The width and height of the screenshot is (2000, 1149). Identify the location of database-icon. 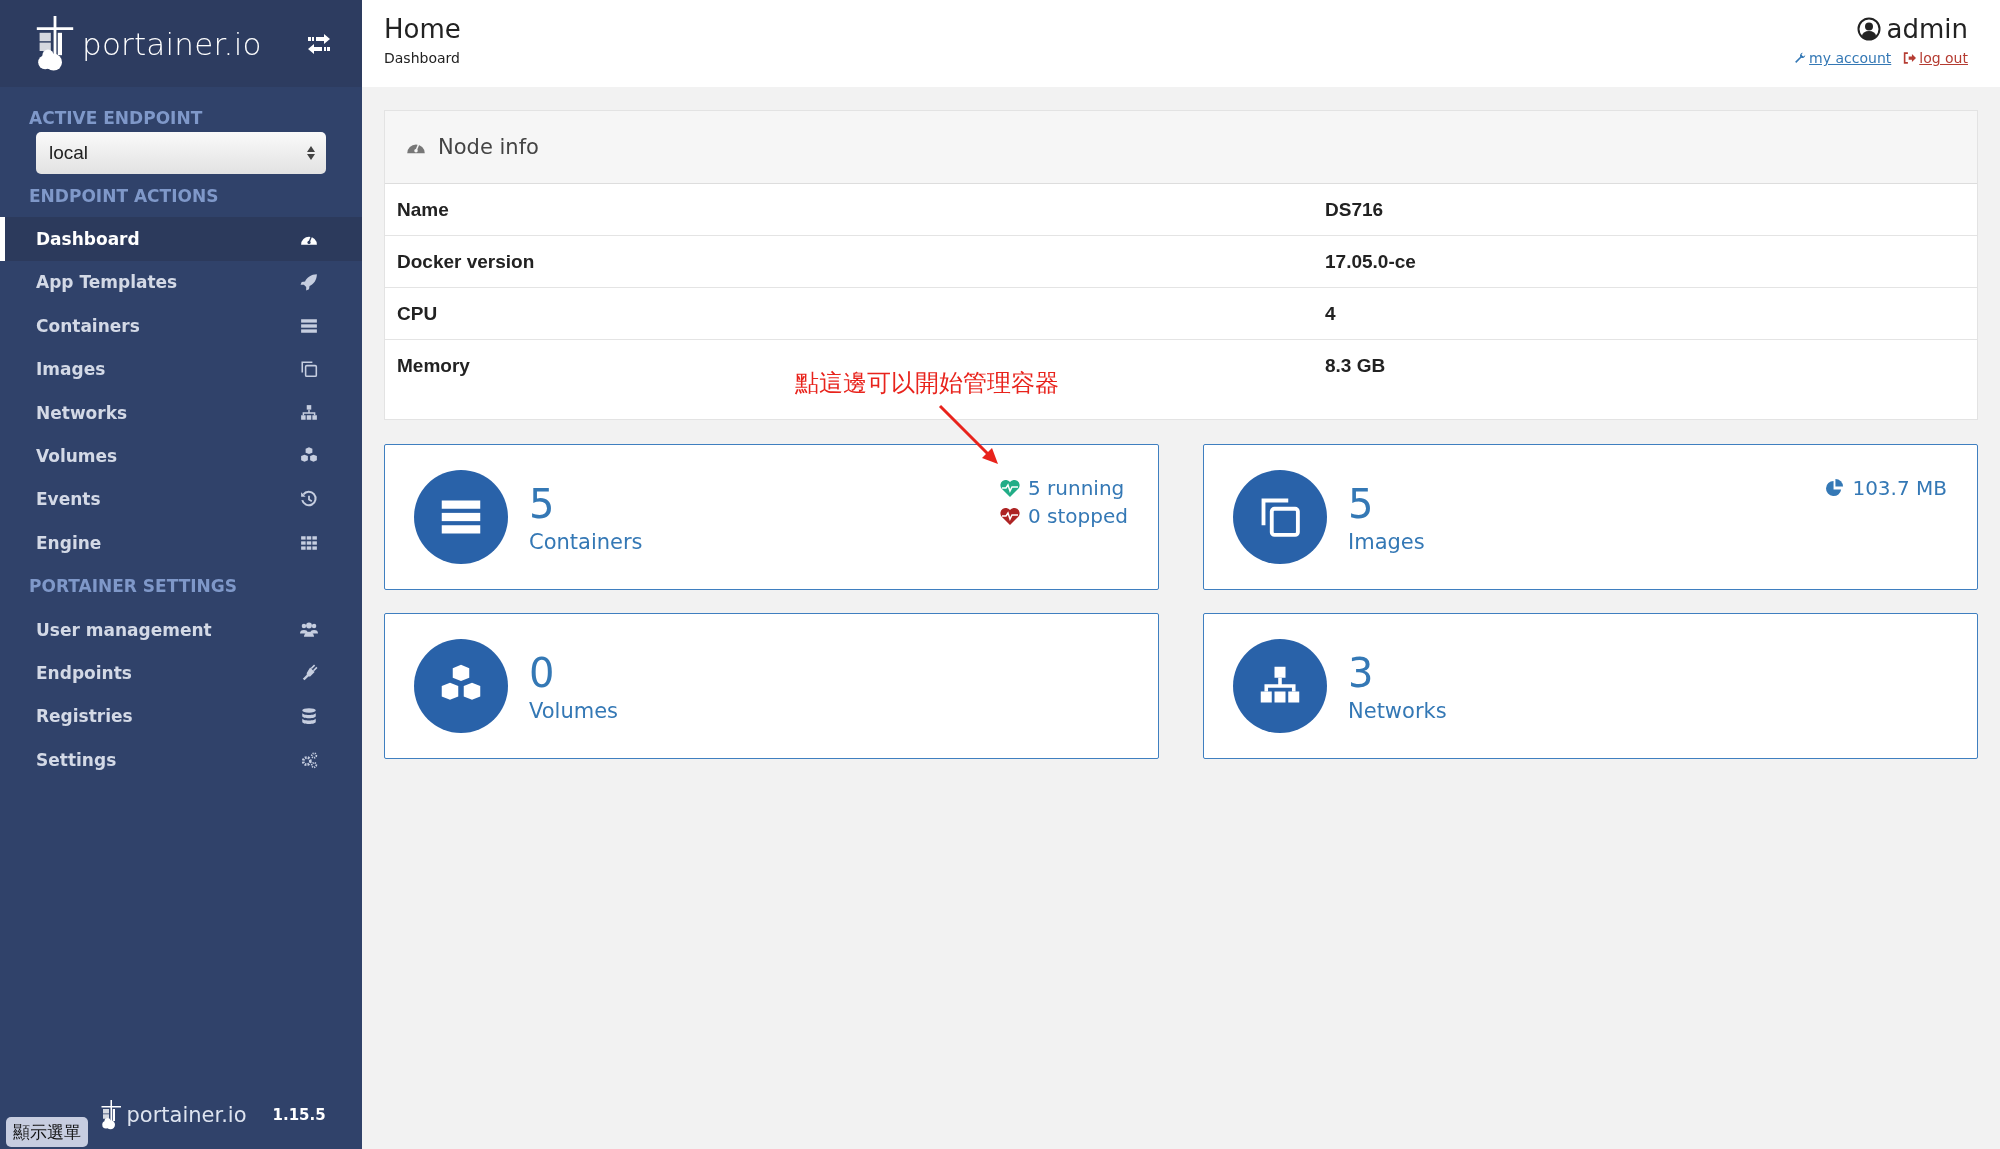
(309, 716).